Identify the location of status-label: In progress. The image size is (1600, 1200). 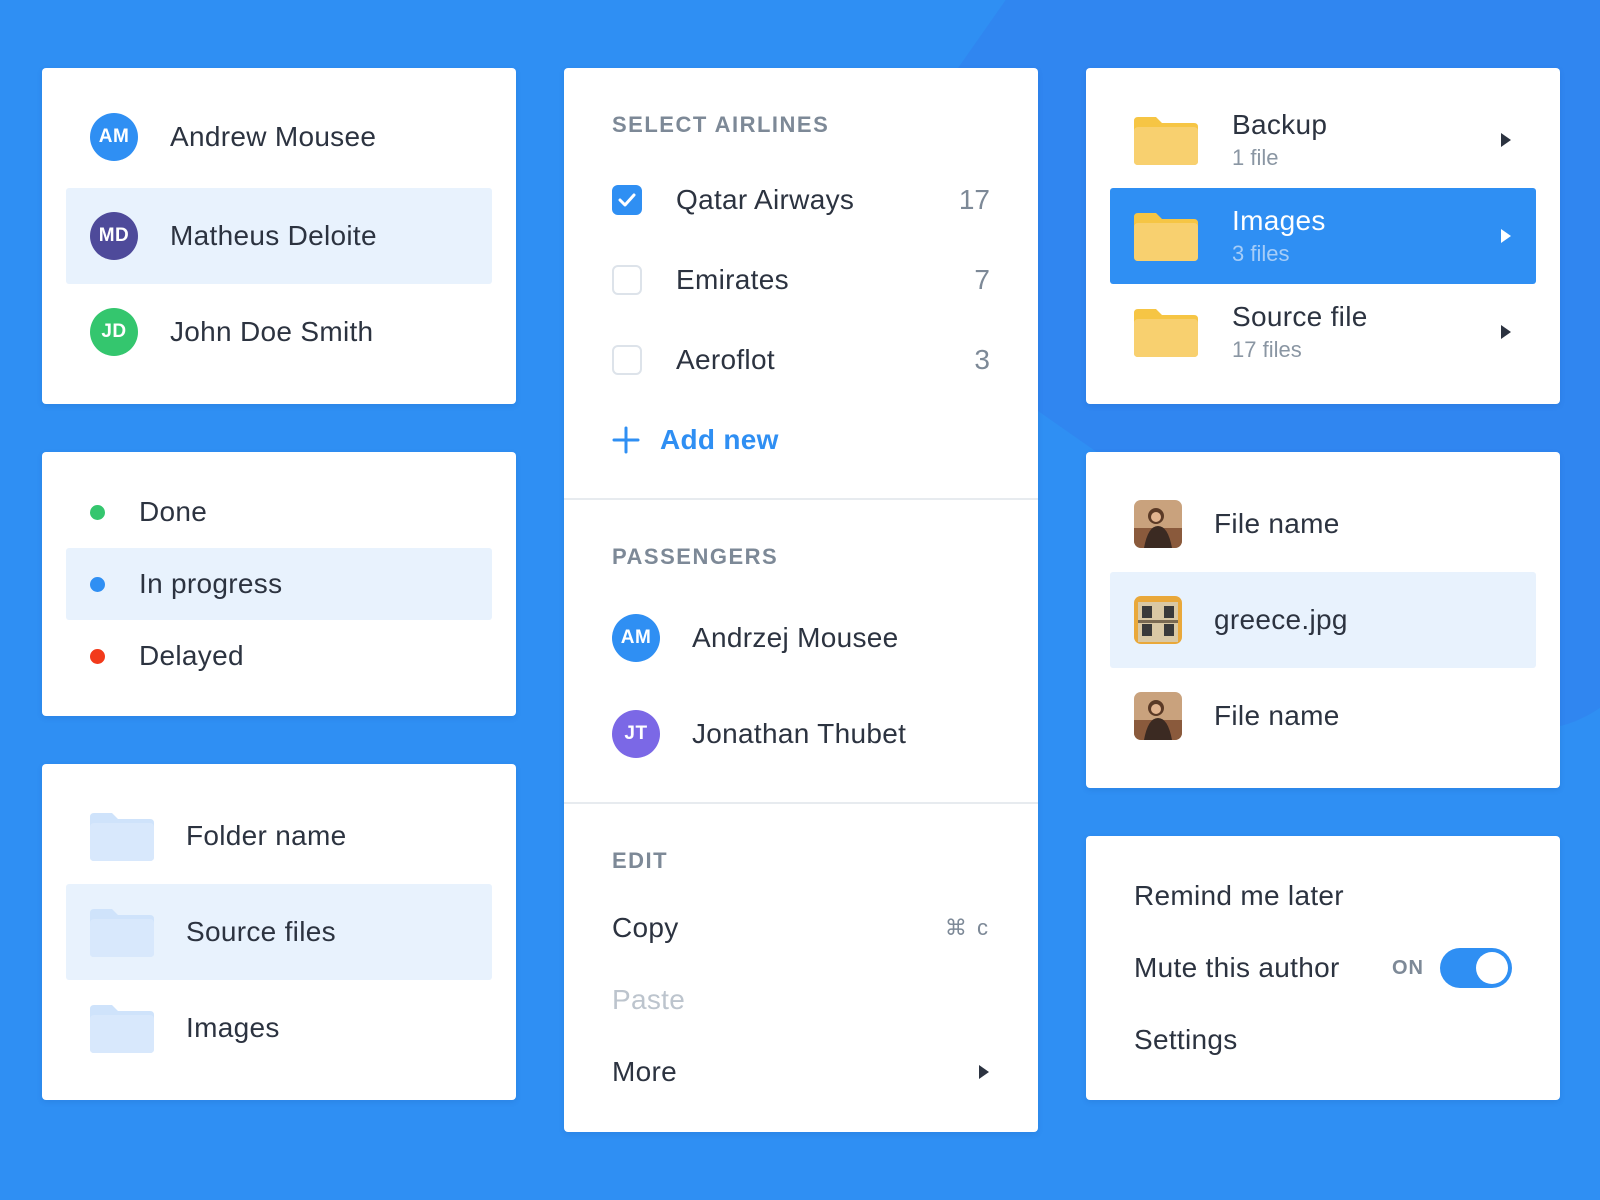
(211, 583).